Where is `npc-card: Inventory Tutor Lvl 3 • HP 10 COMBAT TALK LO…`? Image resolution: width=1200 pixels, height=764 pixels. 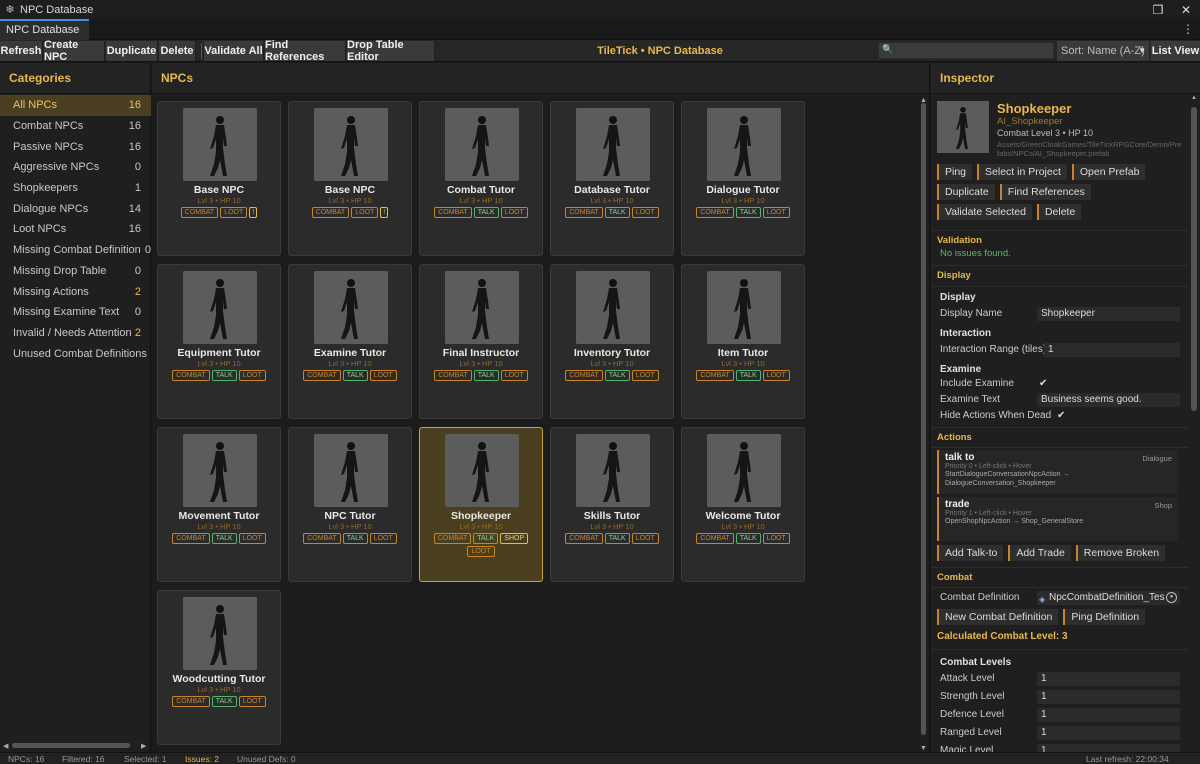 npc-card: Inventory Tutor Lvl 3 • HP 10 COMBAT TALK LO… is located at coordinates (612, 341).